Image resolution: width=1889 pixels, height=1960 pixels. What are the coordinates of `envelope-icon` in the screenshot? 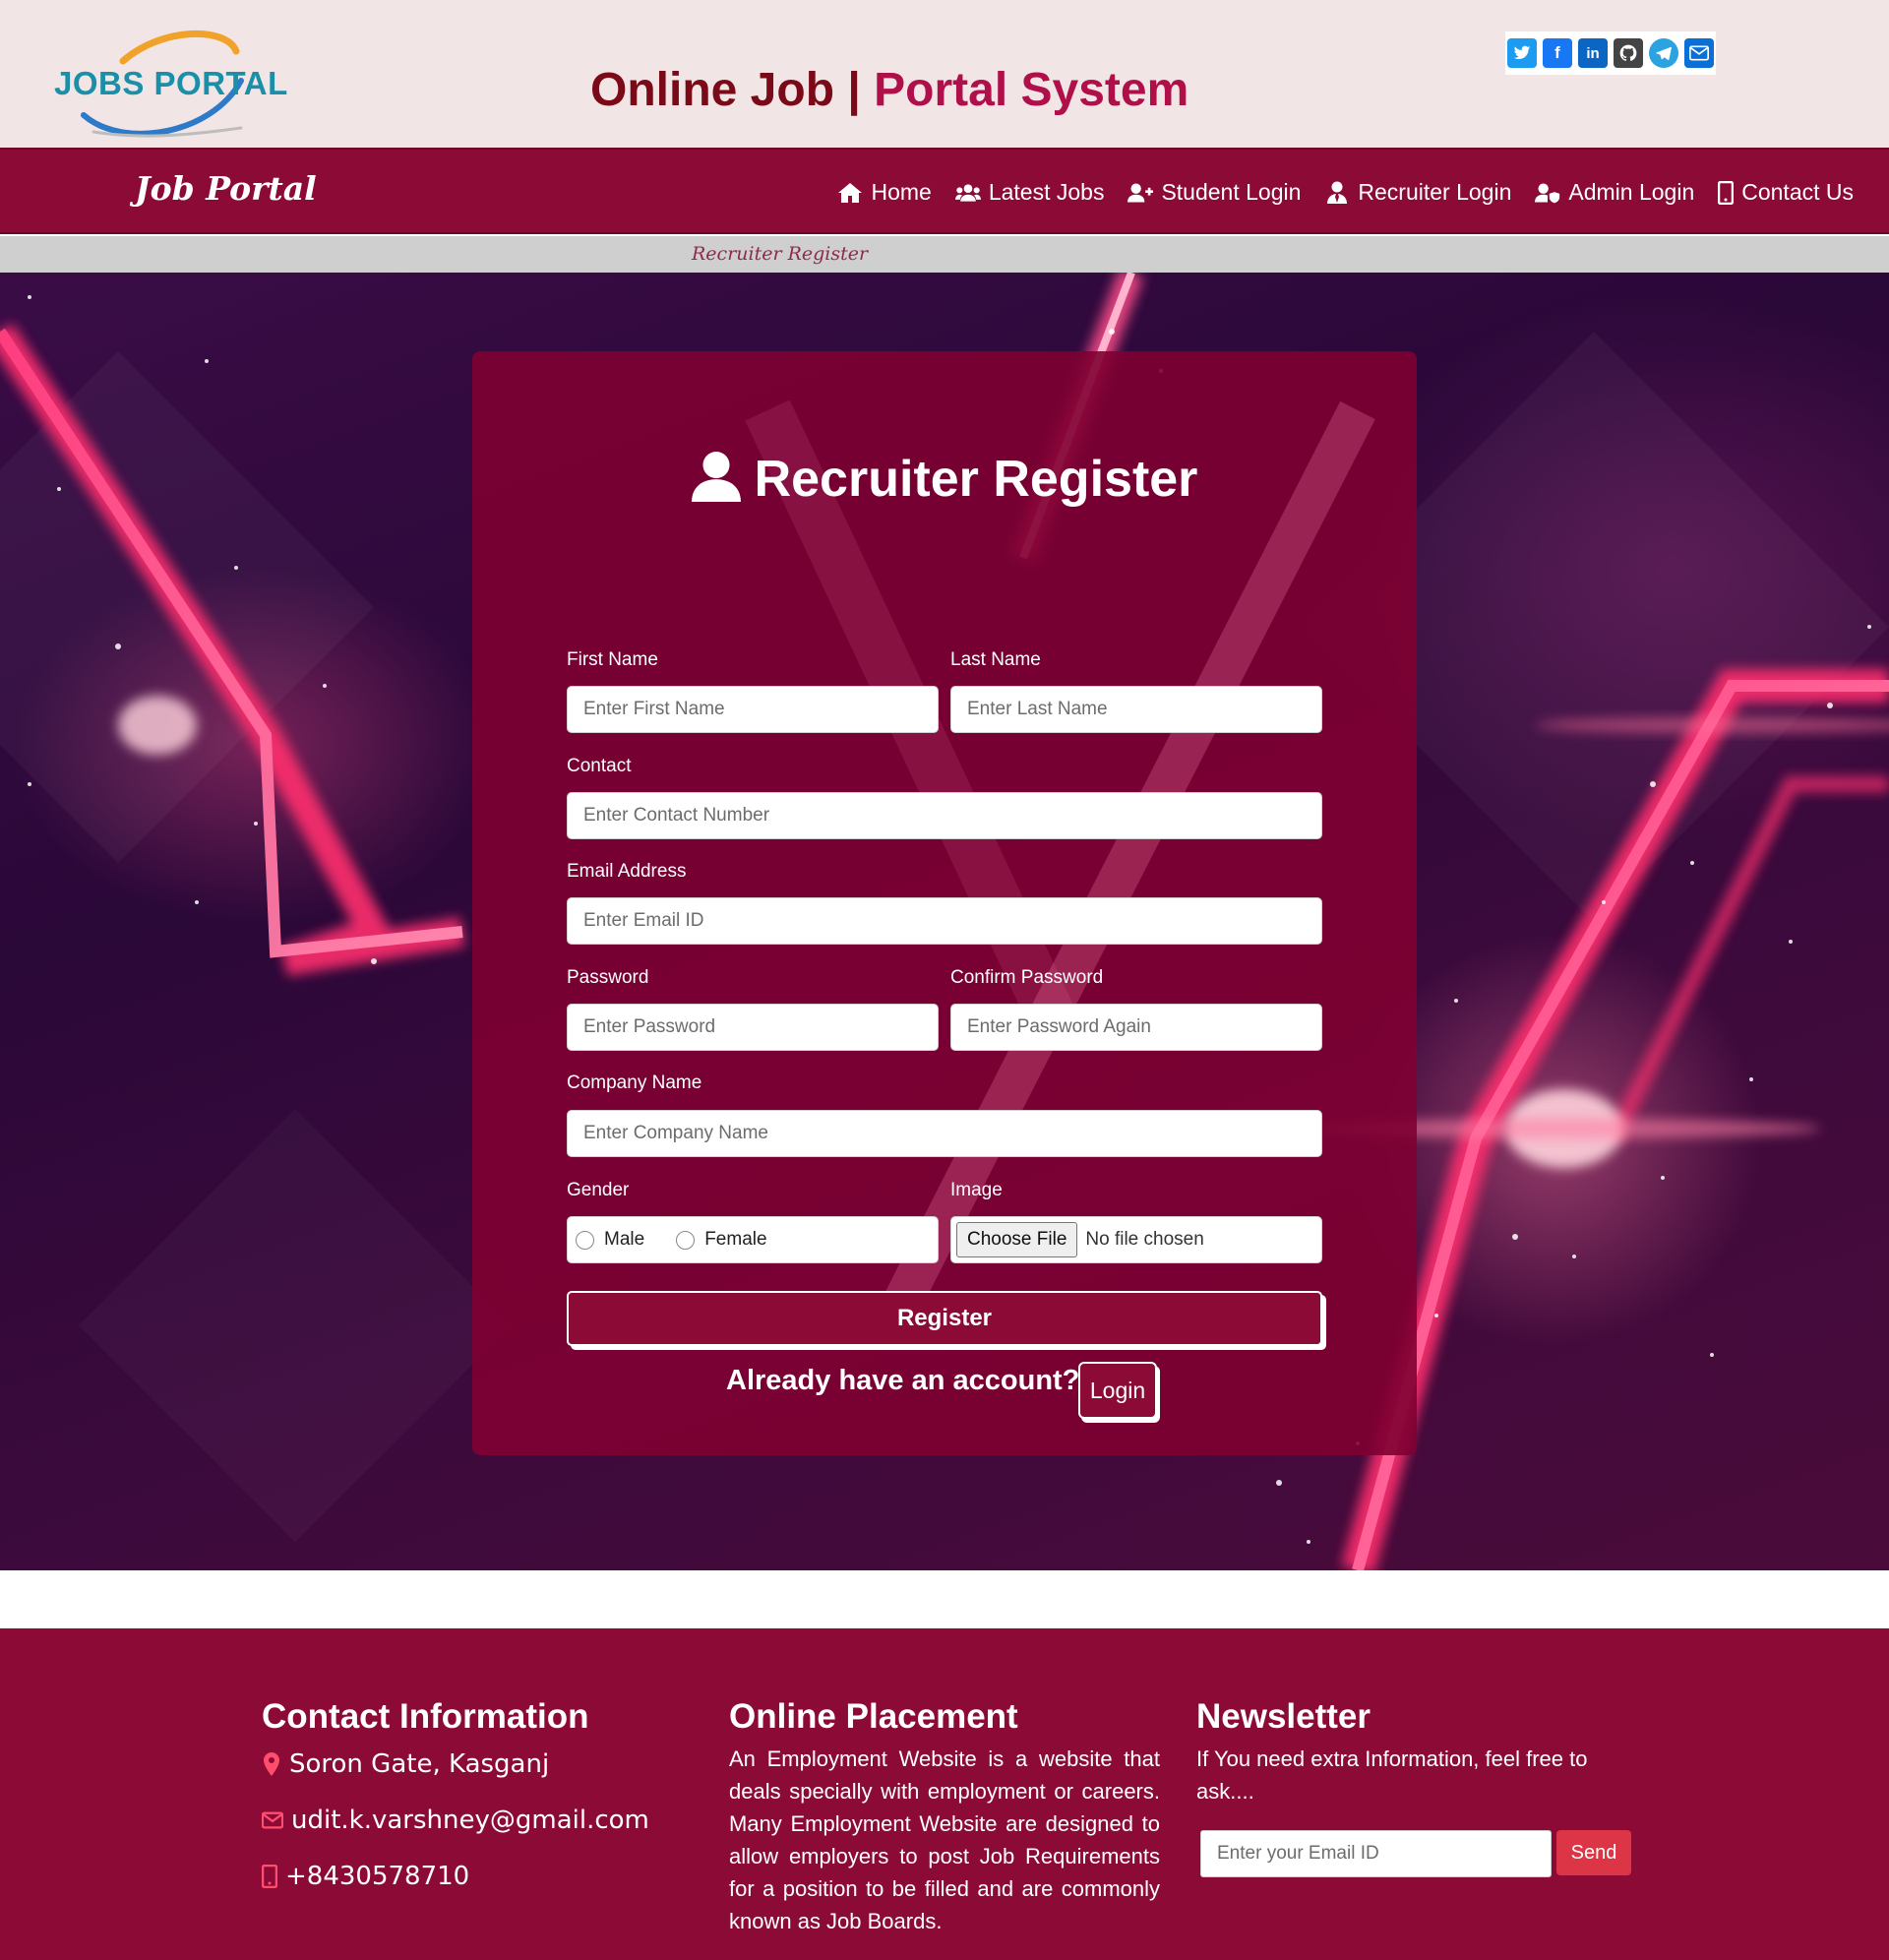 It's located at (272, 1820).